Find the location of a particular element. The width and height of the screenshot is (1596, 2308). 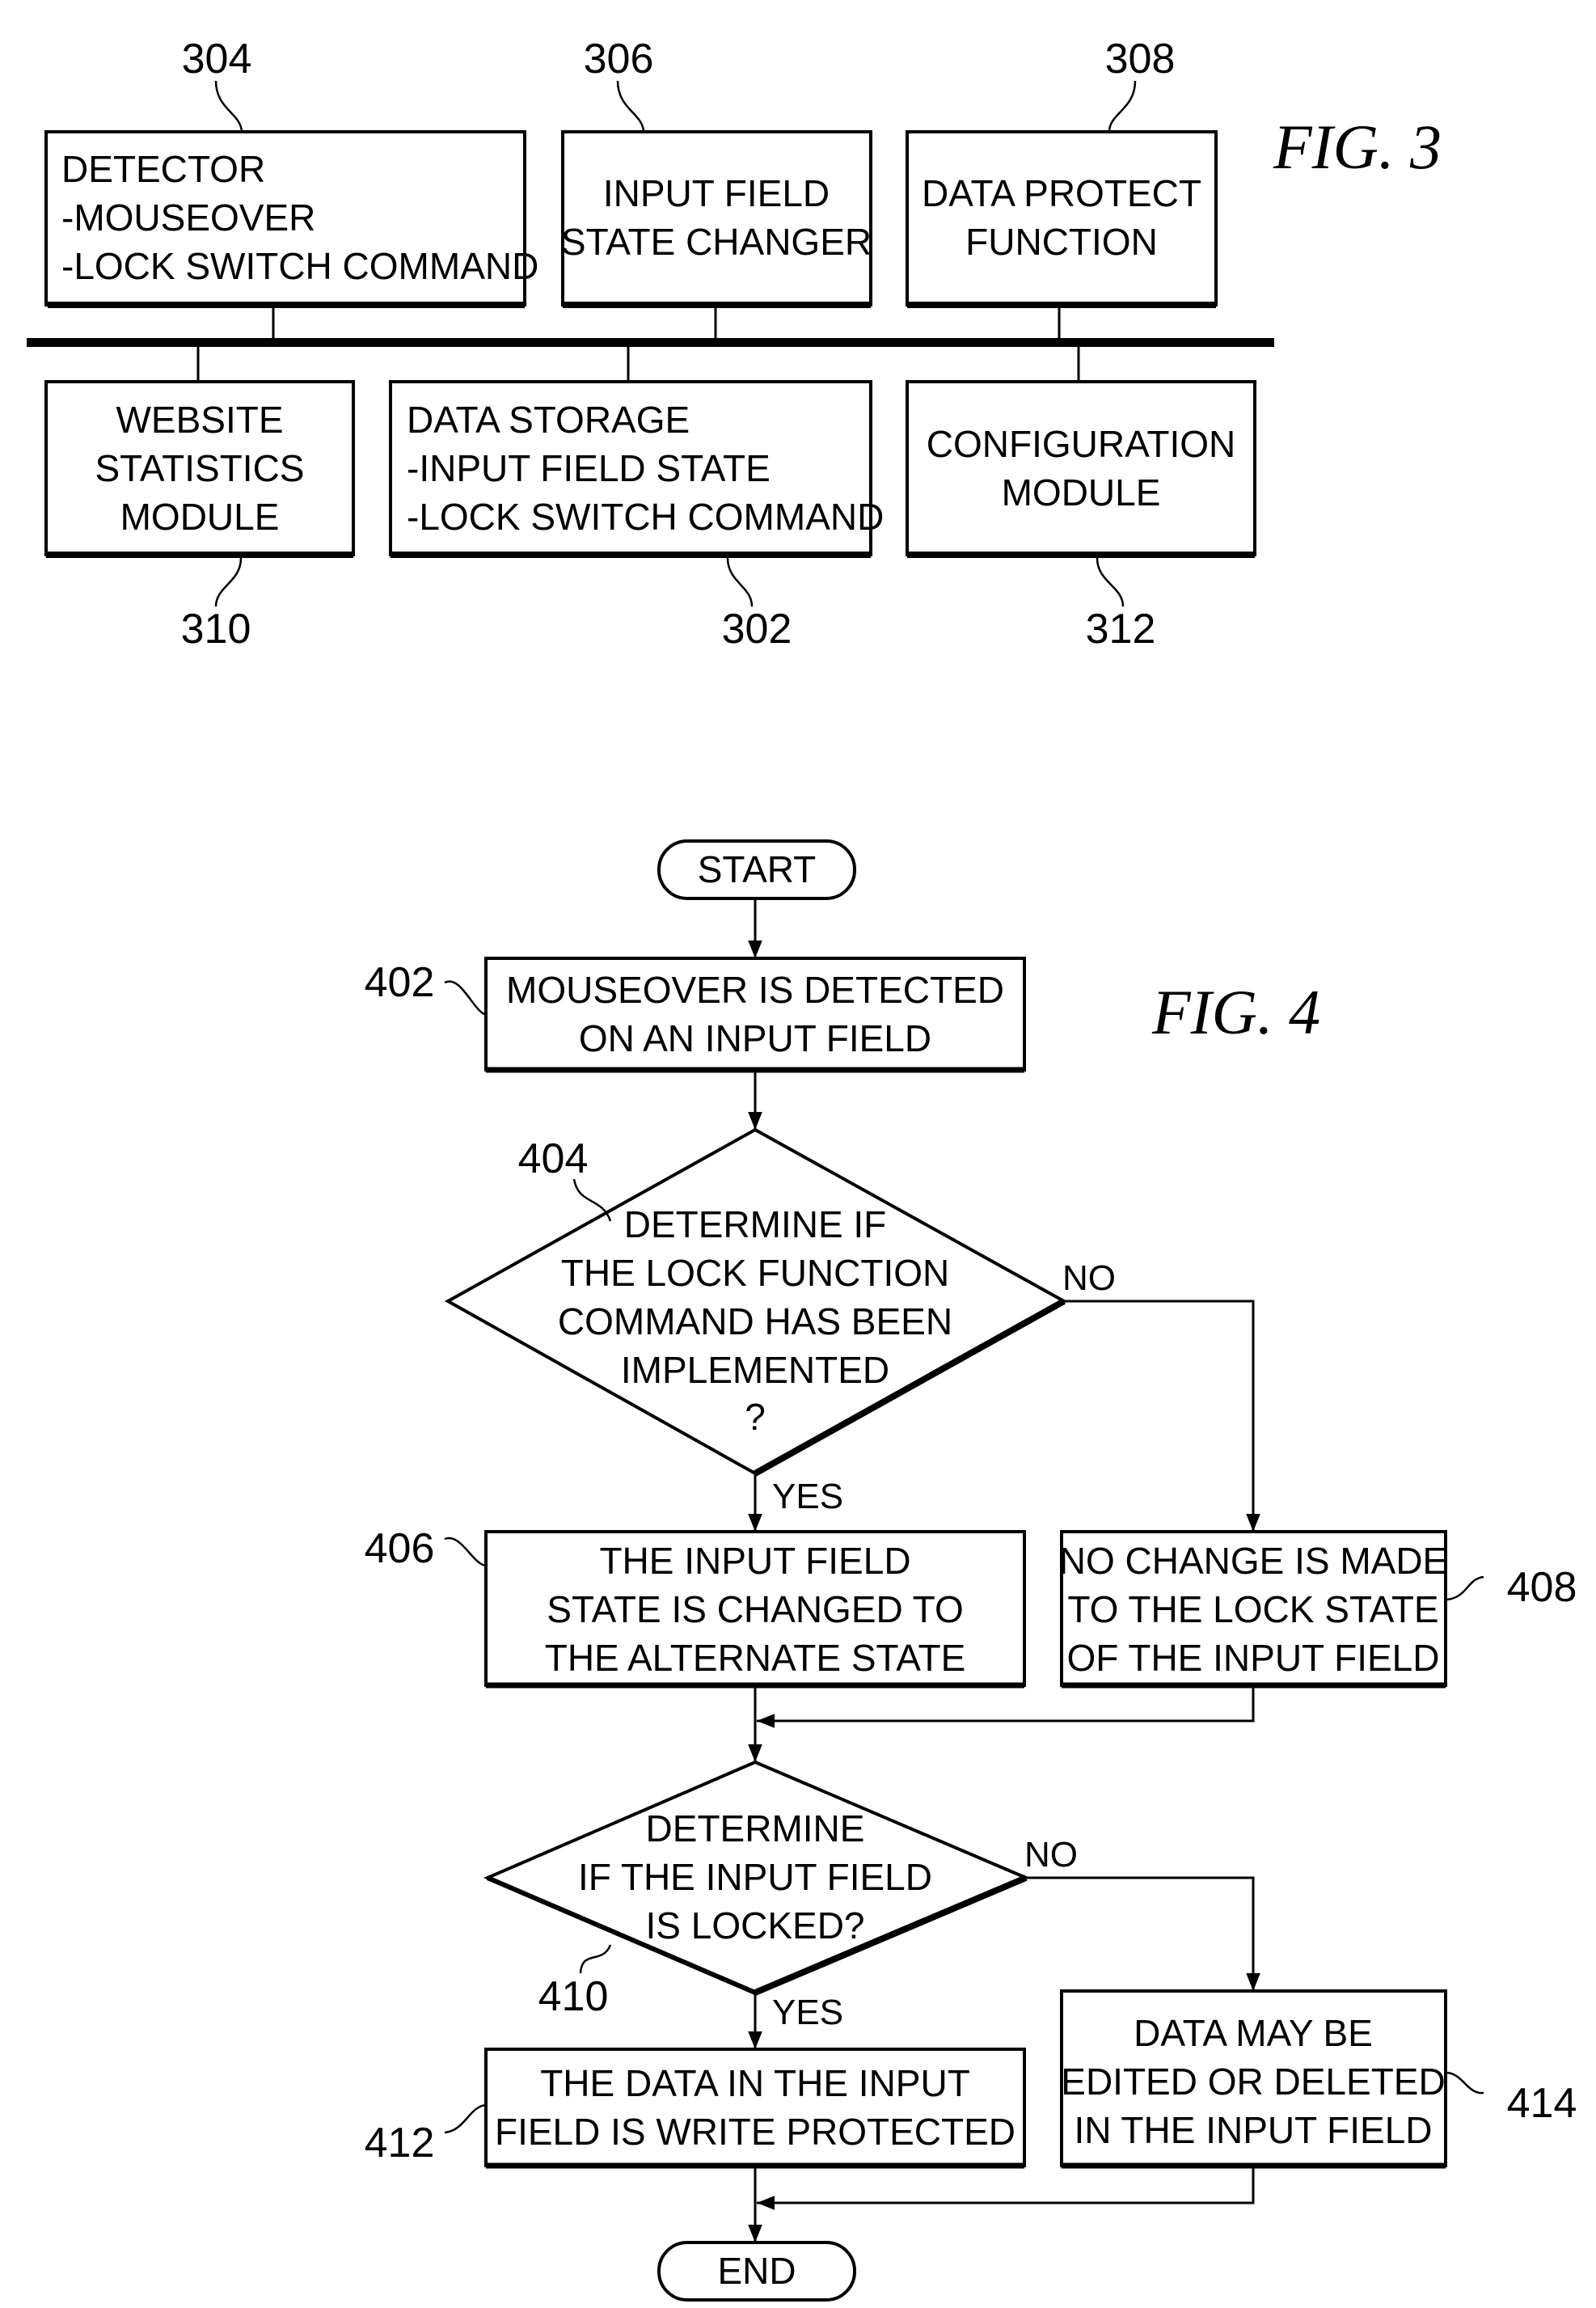

step-408-line-3: OF THE INPUT FIELD is located at coordinates (1253, 1658).